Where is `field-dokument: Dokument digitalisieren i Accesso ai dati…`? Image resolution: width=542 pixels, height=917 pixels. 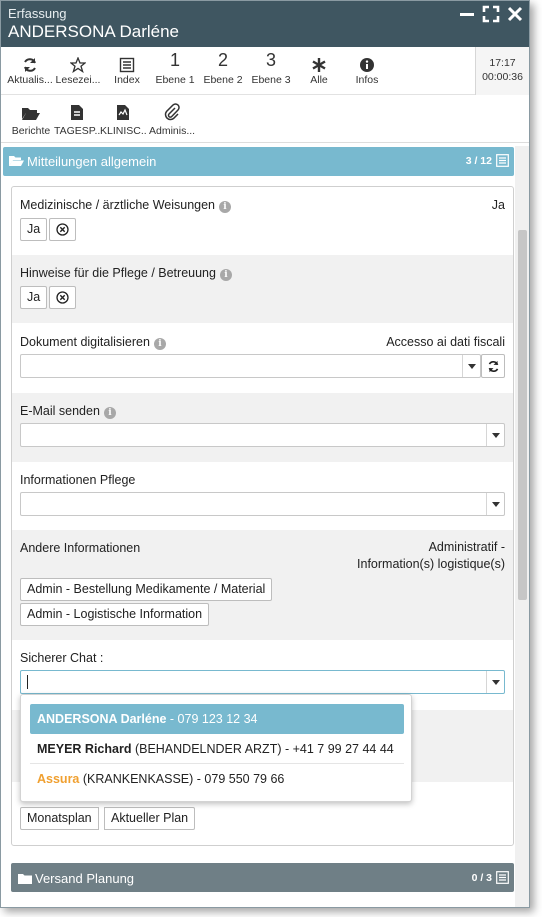
field-dokument: Dokument digitalisieren i Accesso ai dati… is located at coordinates (262, 358).